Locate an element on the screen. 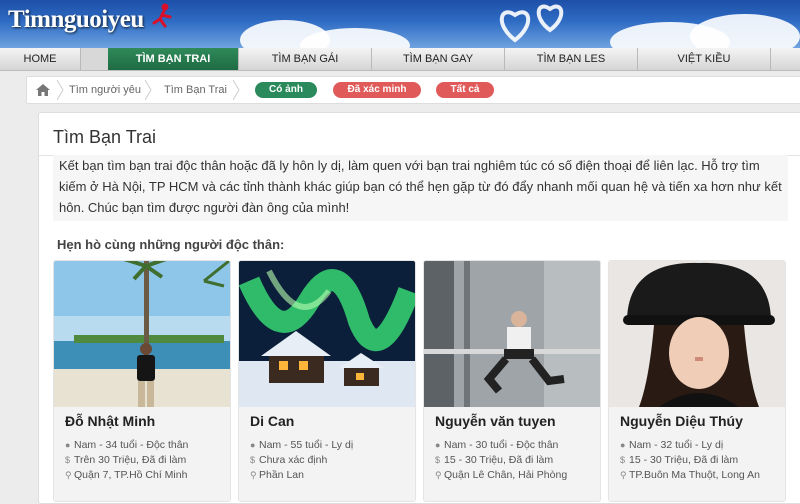 The image size is (800, 504). profile-basic: ● Nam - 55 tuổi - Ly dị is located at coordinates (301, 445).